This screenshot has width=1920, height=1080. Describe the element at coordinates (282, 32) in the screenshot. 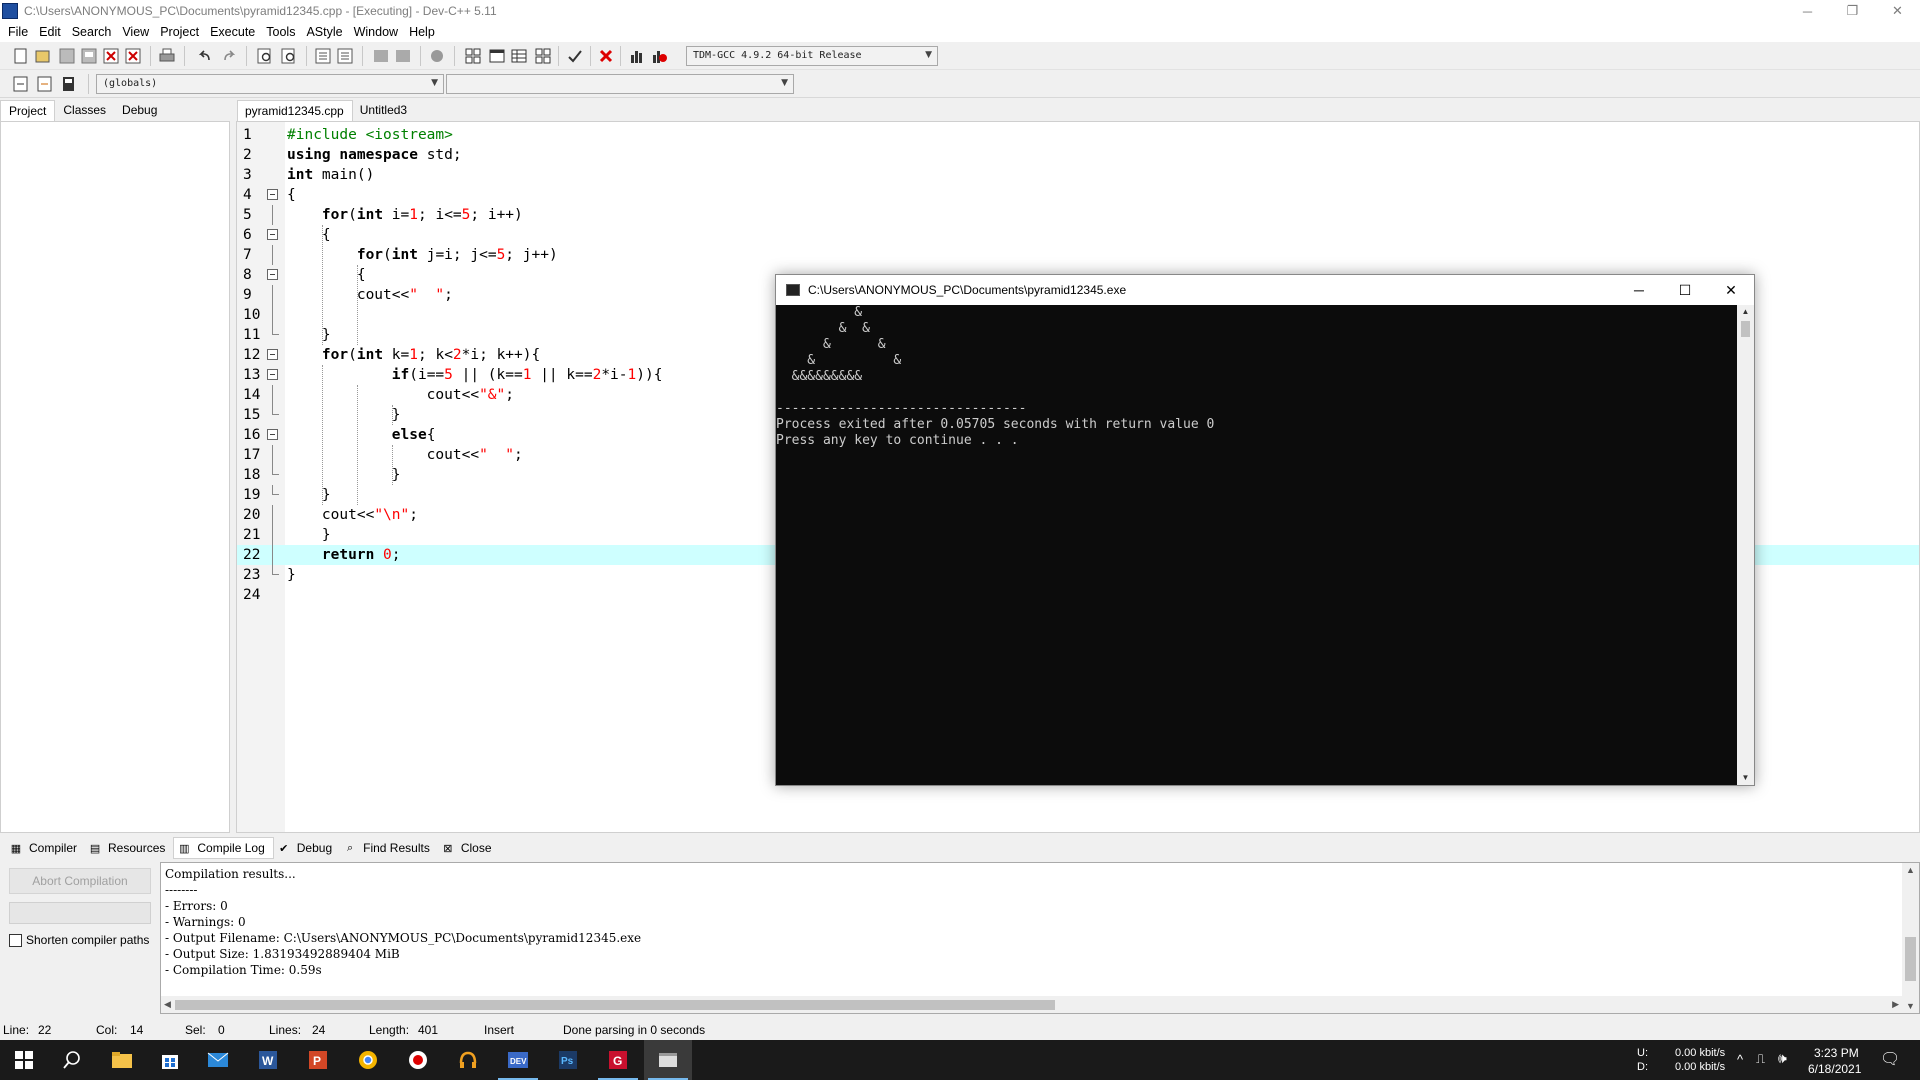

I see `menu-tools: Tools` at that location.